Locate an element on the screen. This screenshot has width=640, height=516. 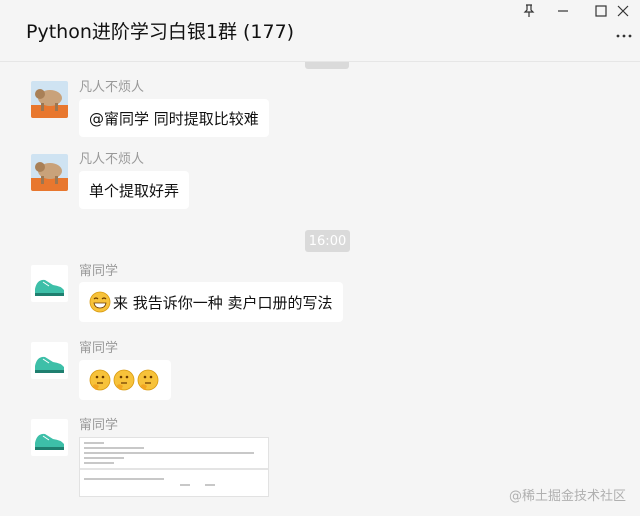
more-icon is located at coordinates (624, 36).